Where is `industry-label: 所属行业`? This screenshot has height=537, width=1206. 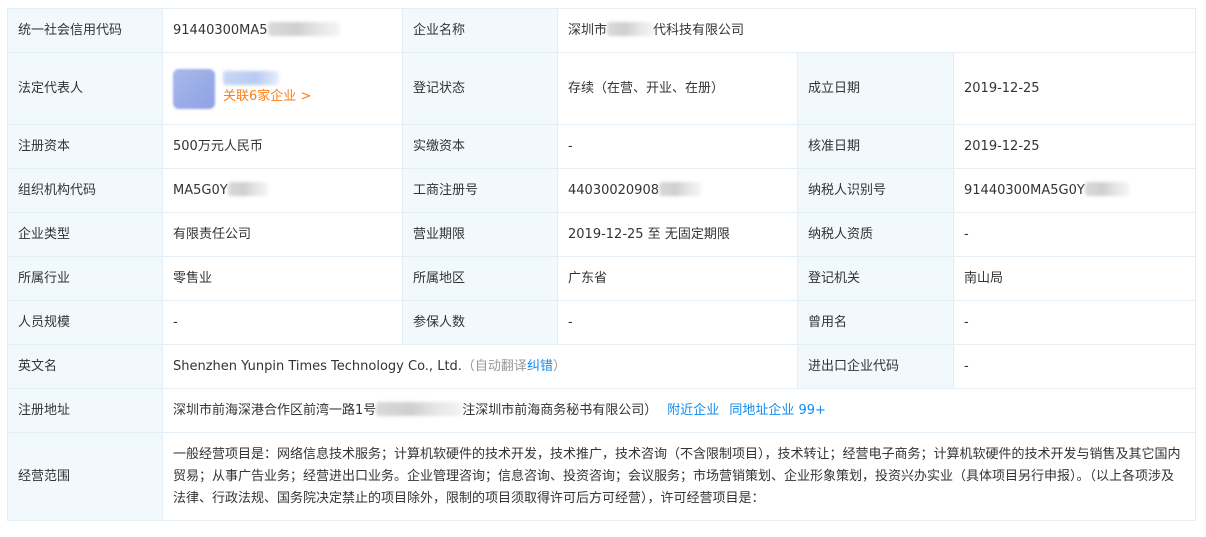 industry-label: 所属行业 is located at coordinates (85, 278).